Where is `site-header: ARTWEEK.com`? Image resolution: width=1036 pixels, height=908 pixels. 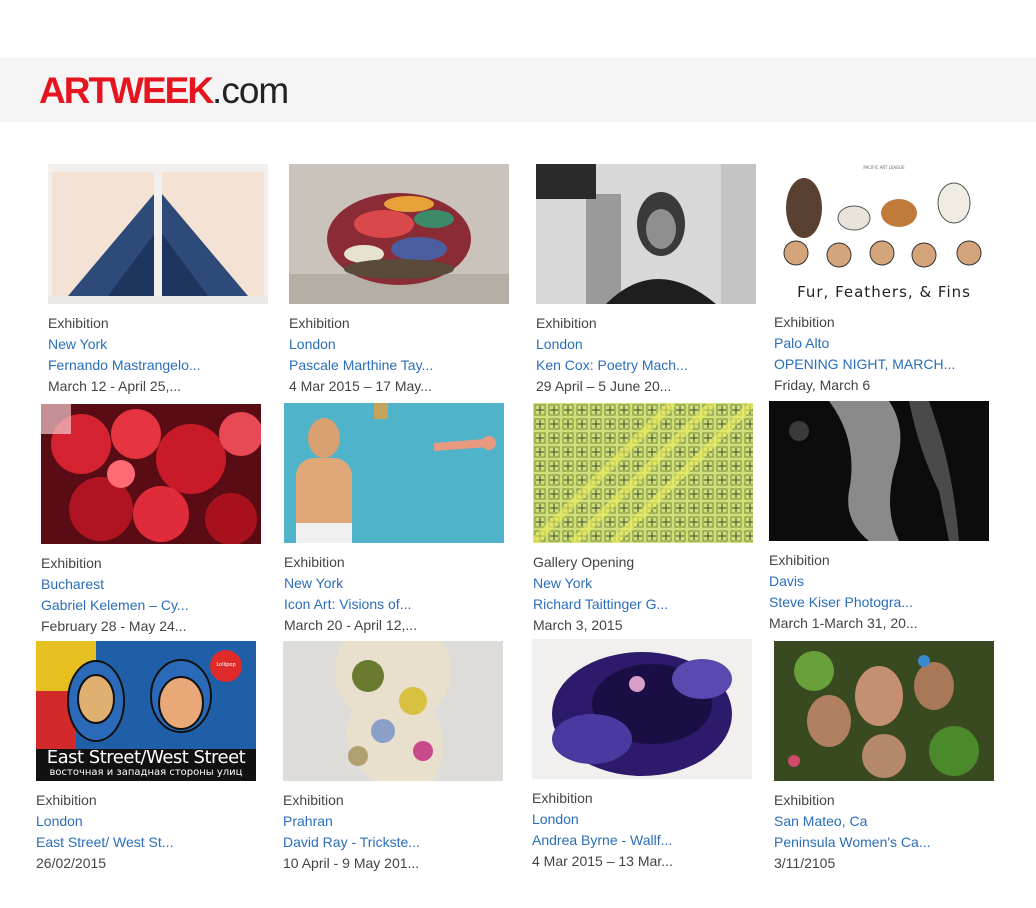
site-header: ARTWEEK.com is located at coordinates (518, 90).